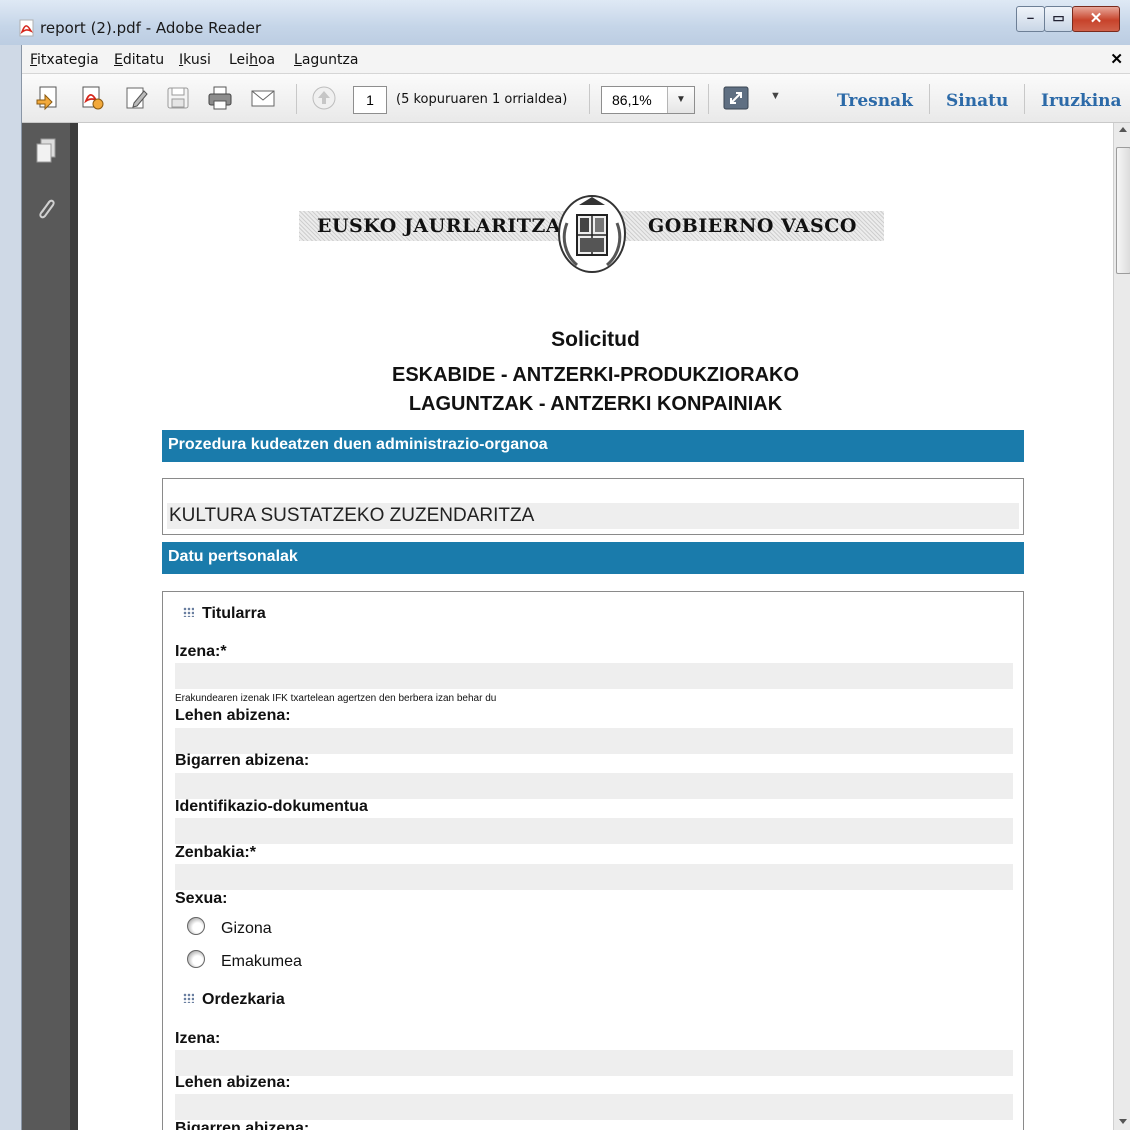  What do you see at coordinates (1121, 626) in the screenshot?
I see `vertical-scrollbar` at bounding box center [1121, 626].